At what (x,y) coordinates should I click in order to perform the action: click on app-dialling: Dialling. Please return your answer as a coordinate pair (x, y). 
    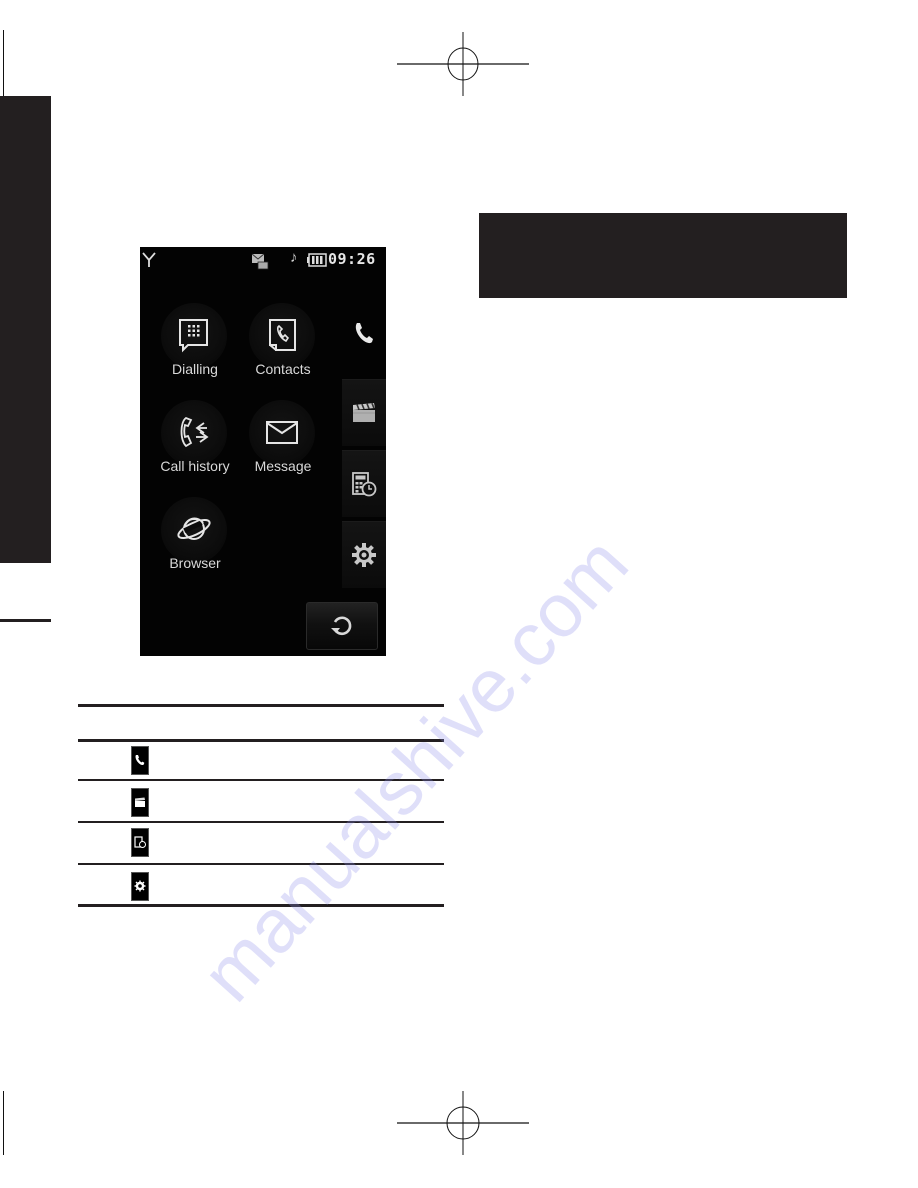
    Looking at the image, I should click on (185, 349).